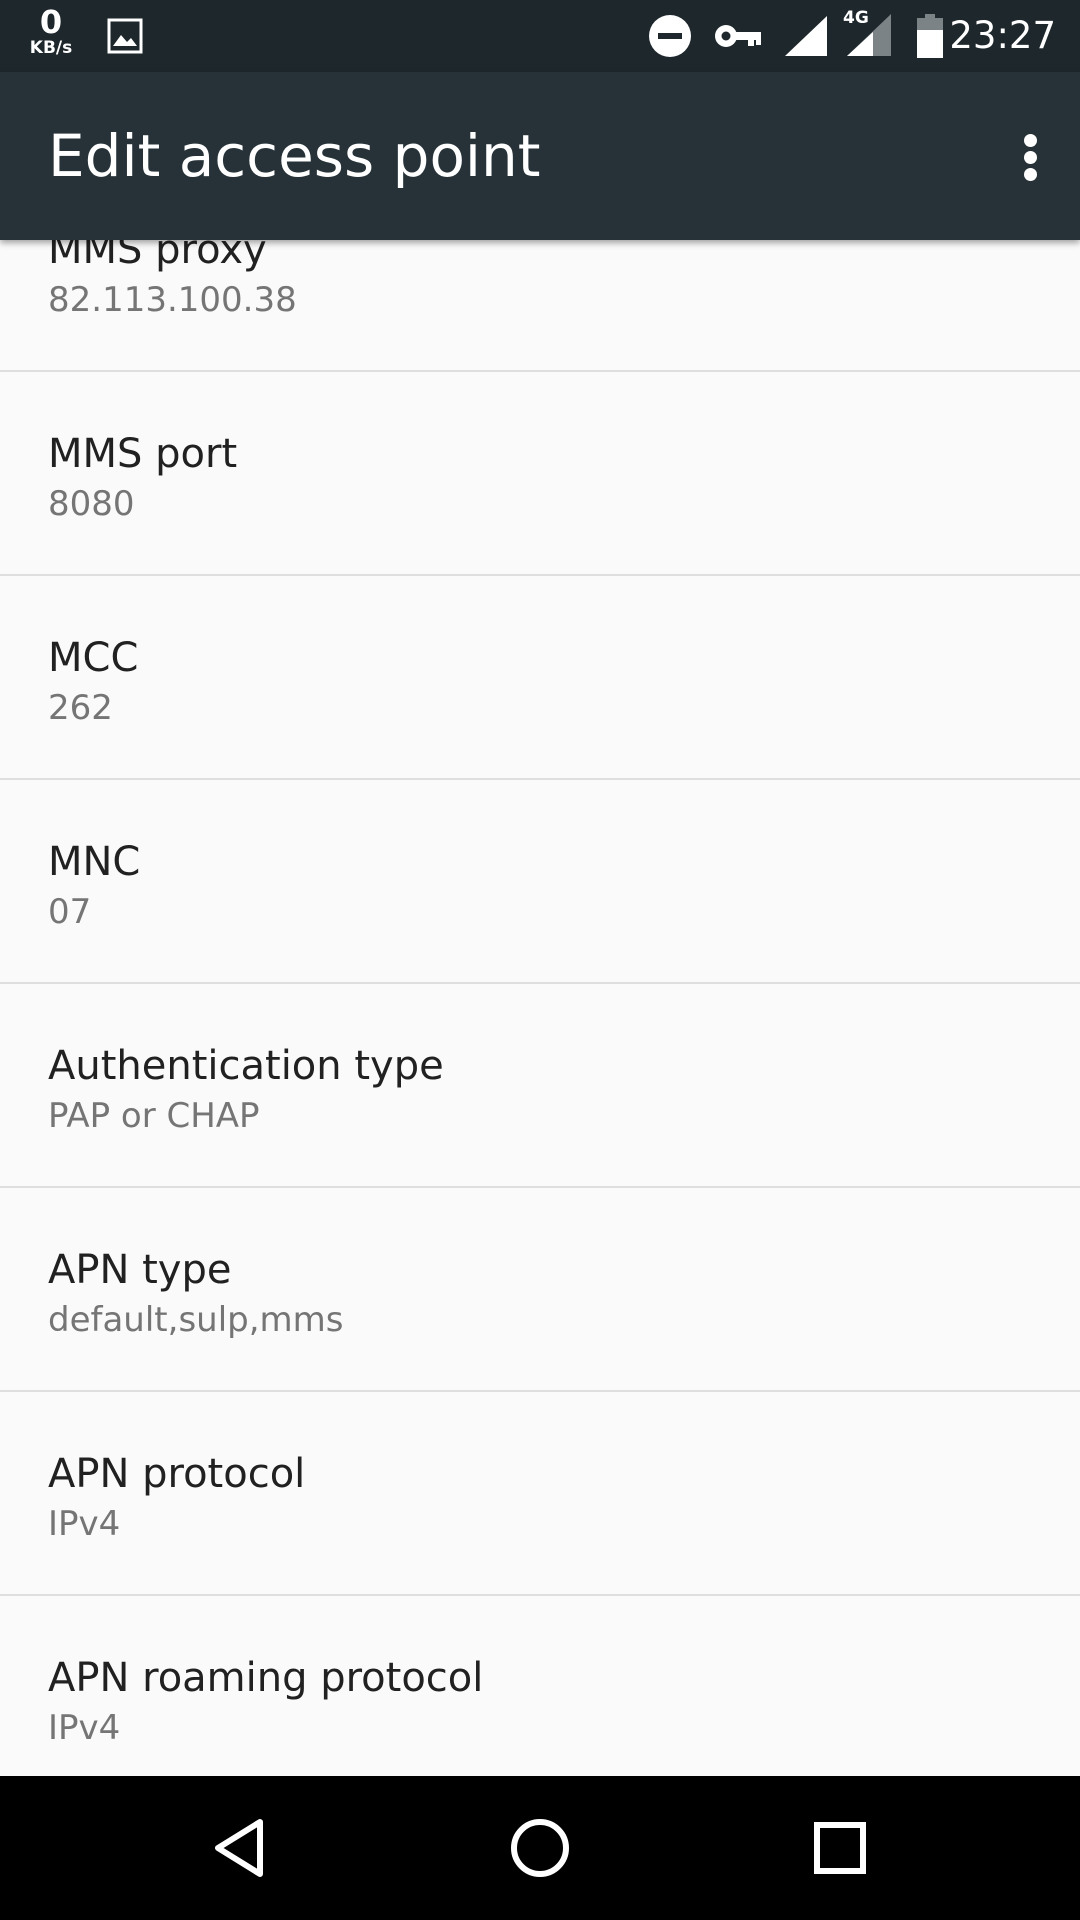 Image resolution: width=1080 pixels, height=1920 pixels. What do you see at coordinates (143, 454) in the screenshot?
I see `pref-title: MMS port` at bounding box center [143, 454].